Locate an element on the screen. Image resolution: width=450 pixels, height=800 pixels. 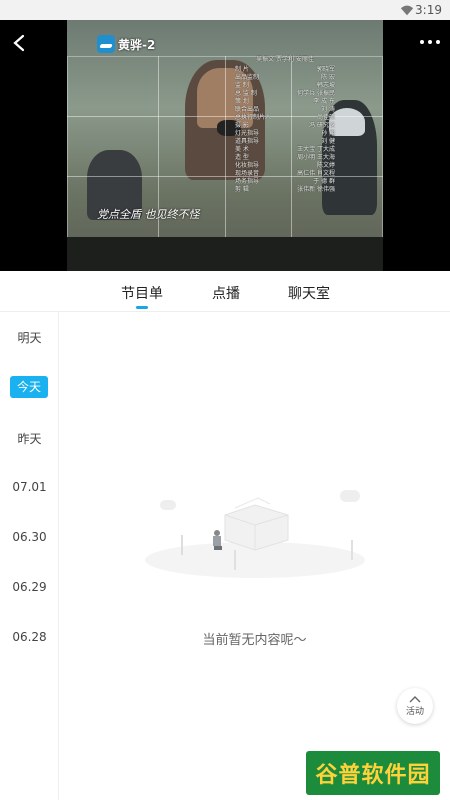
credit-role: 化妆指导 is located at coordinates (247, 165).